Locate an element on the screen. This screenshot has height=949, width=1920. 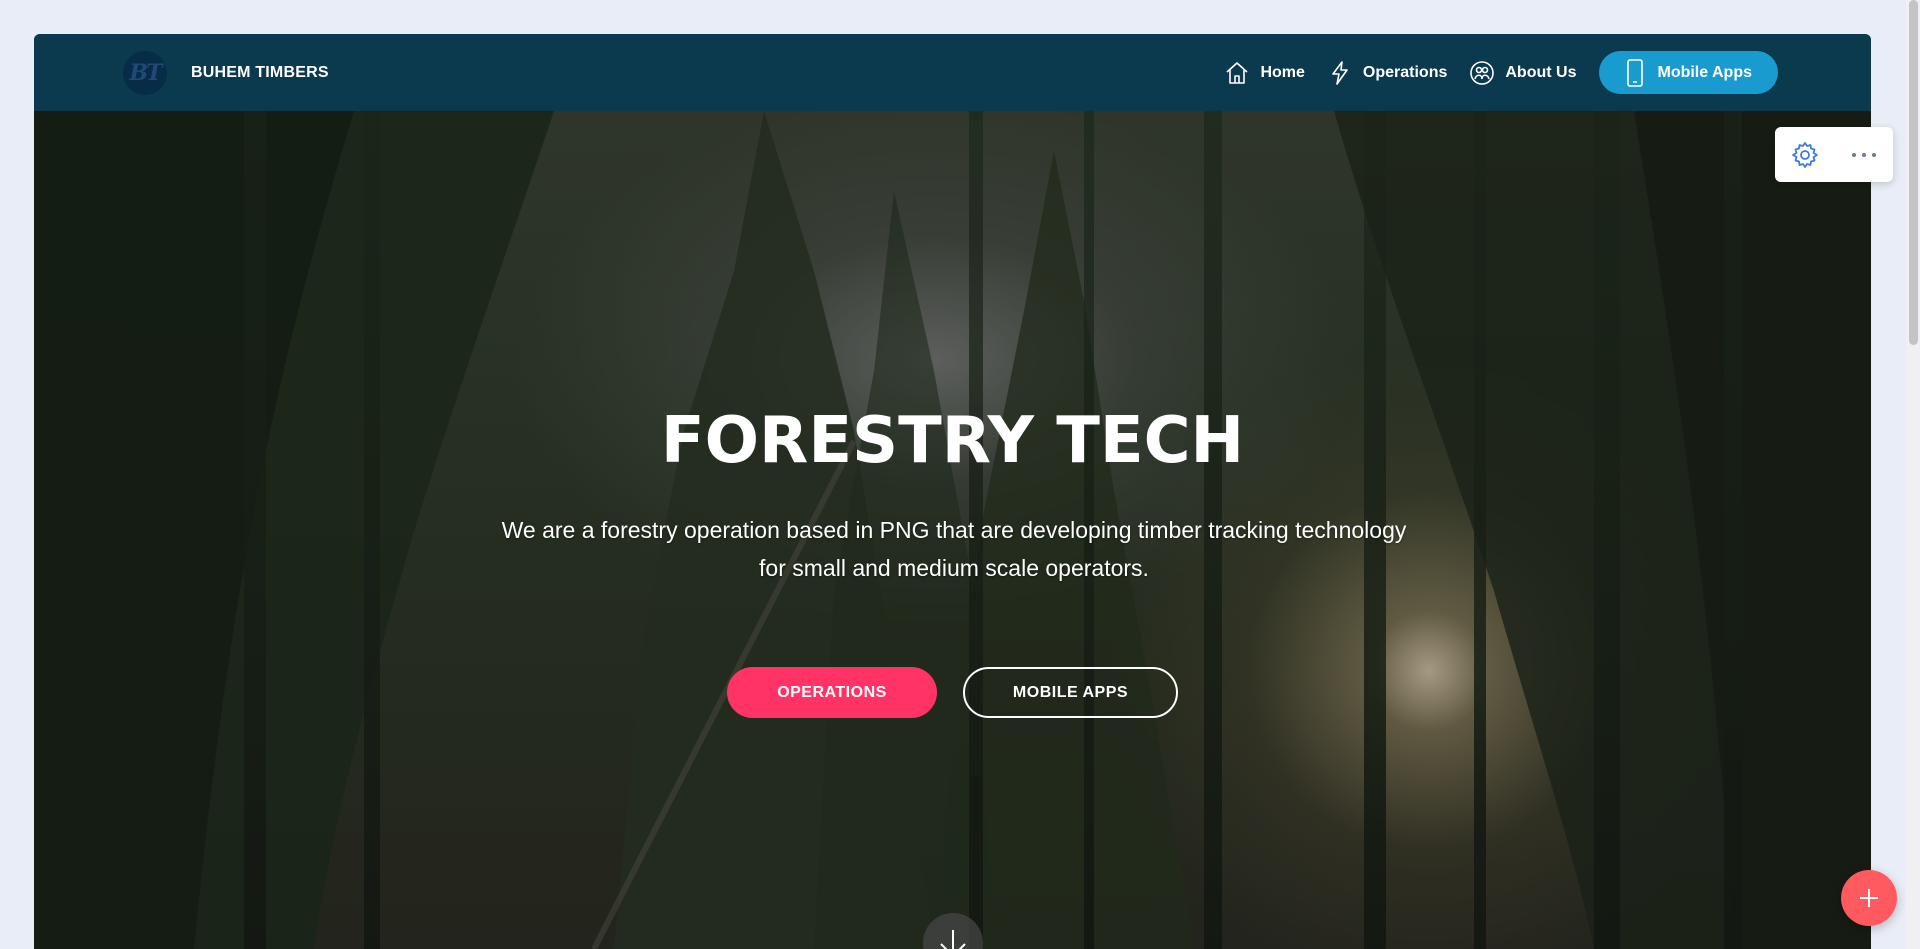
people-circle-icon is located at coordinates (1482, 73).